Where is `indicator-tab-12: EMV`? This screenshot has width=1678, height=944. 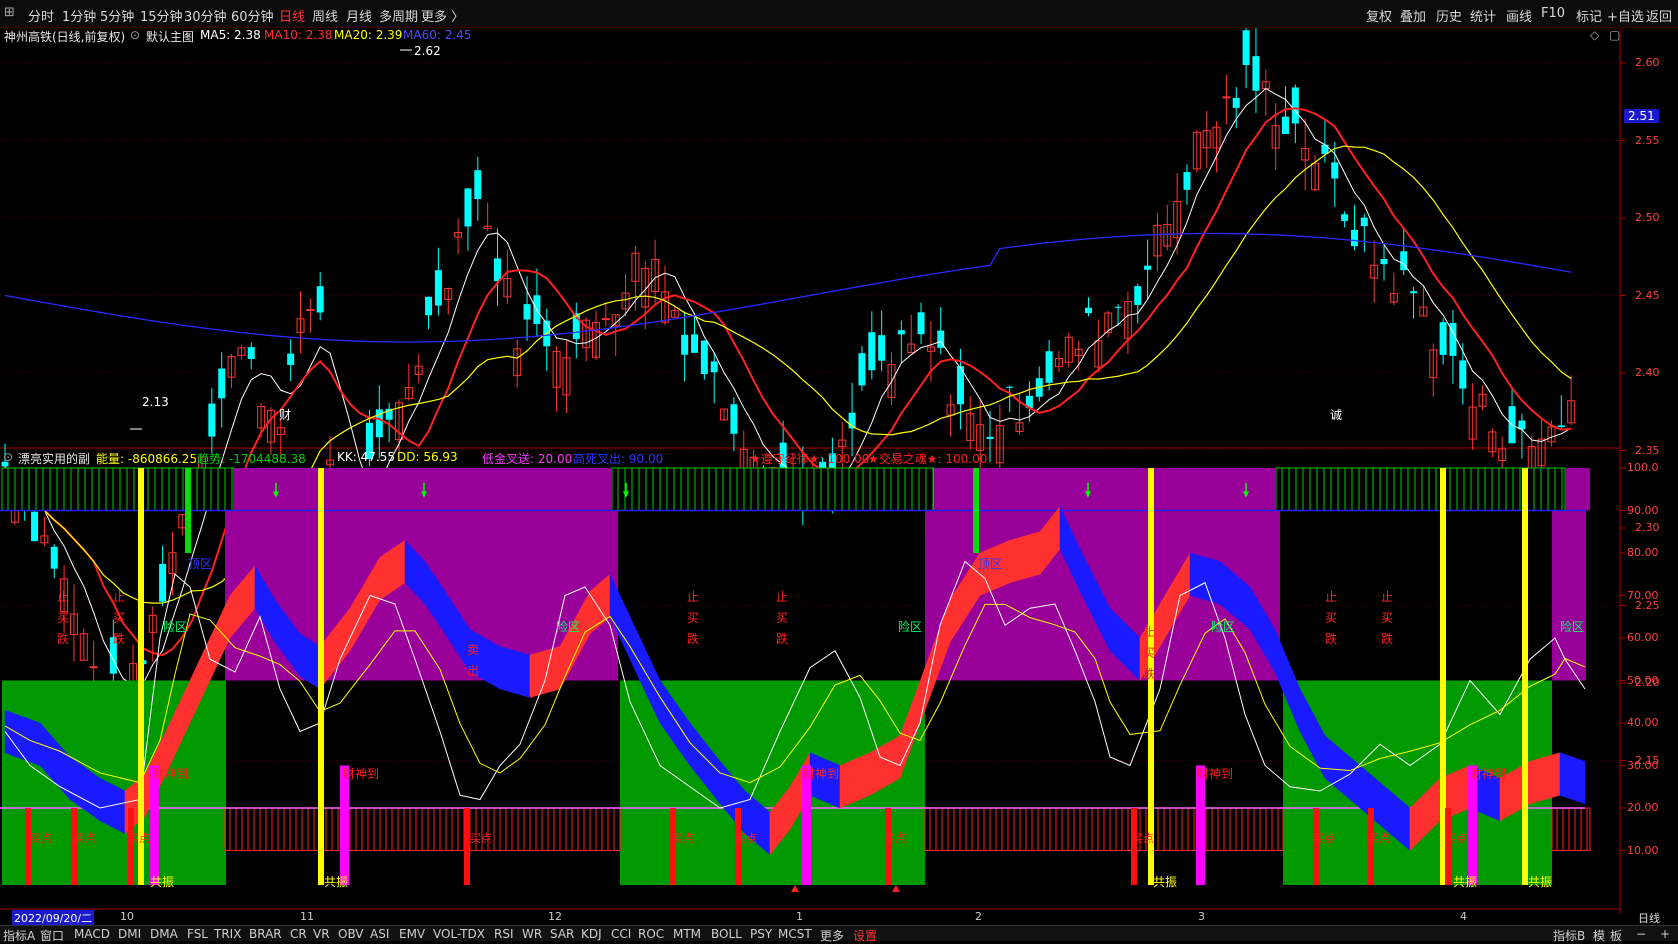
indicator-tab-12: EMV is located at coordinates (412, 934).